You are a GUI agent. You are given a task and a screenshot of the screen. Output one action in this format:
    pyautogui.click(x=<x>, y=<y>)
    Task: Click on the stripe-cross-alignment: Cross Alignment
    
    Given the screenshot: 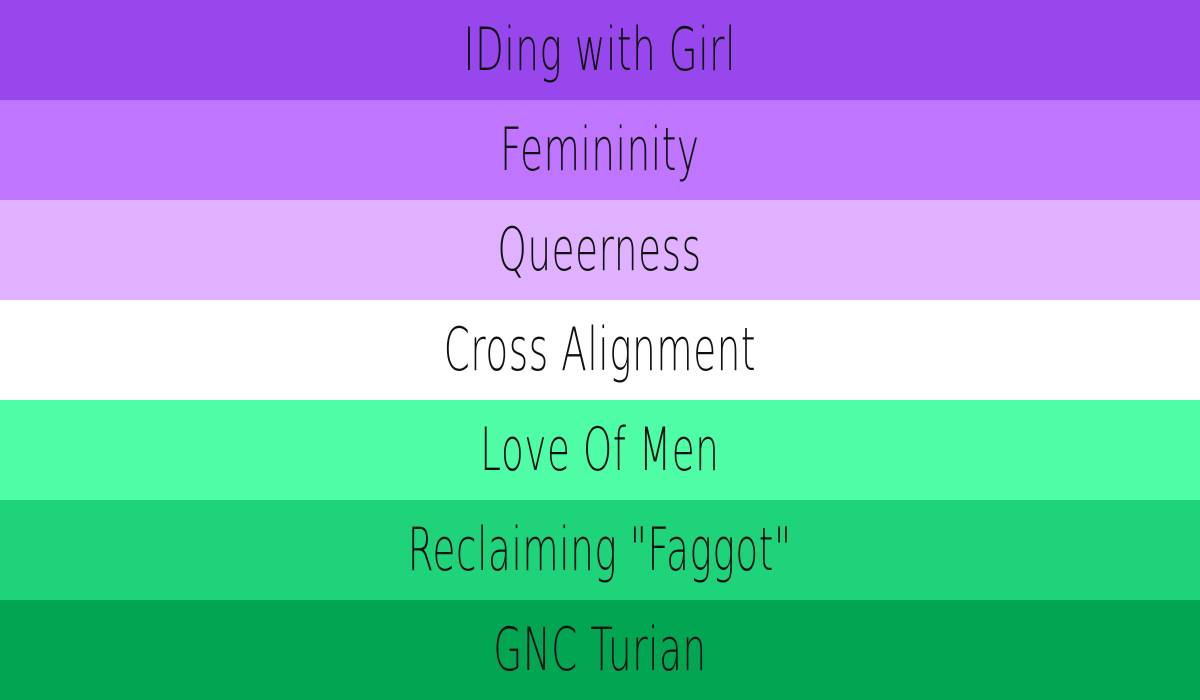 What is the action you would take?
    pyautogui.click(x=600, y=350)
    